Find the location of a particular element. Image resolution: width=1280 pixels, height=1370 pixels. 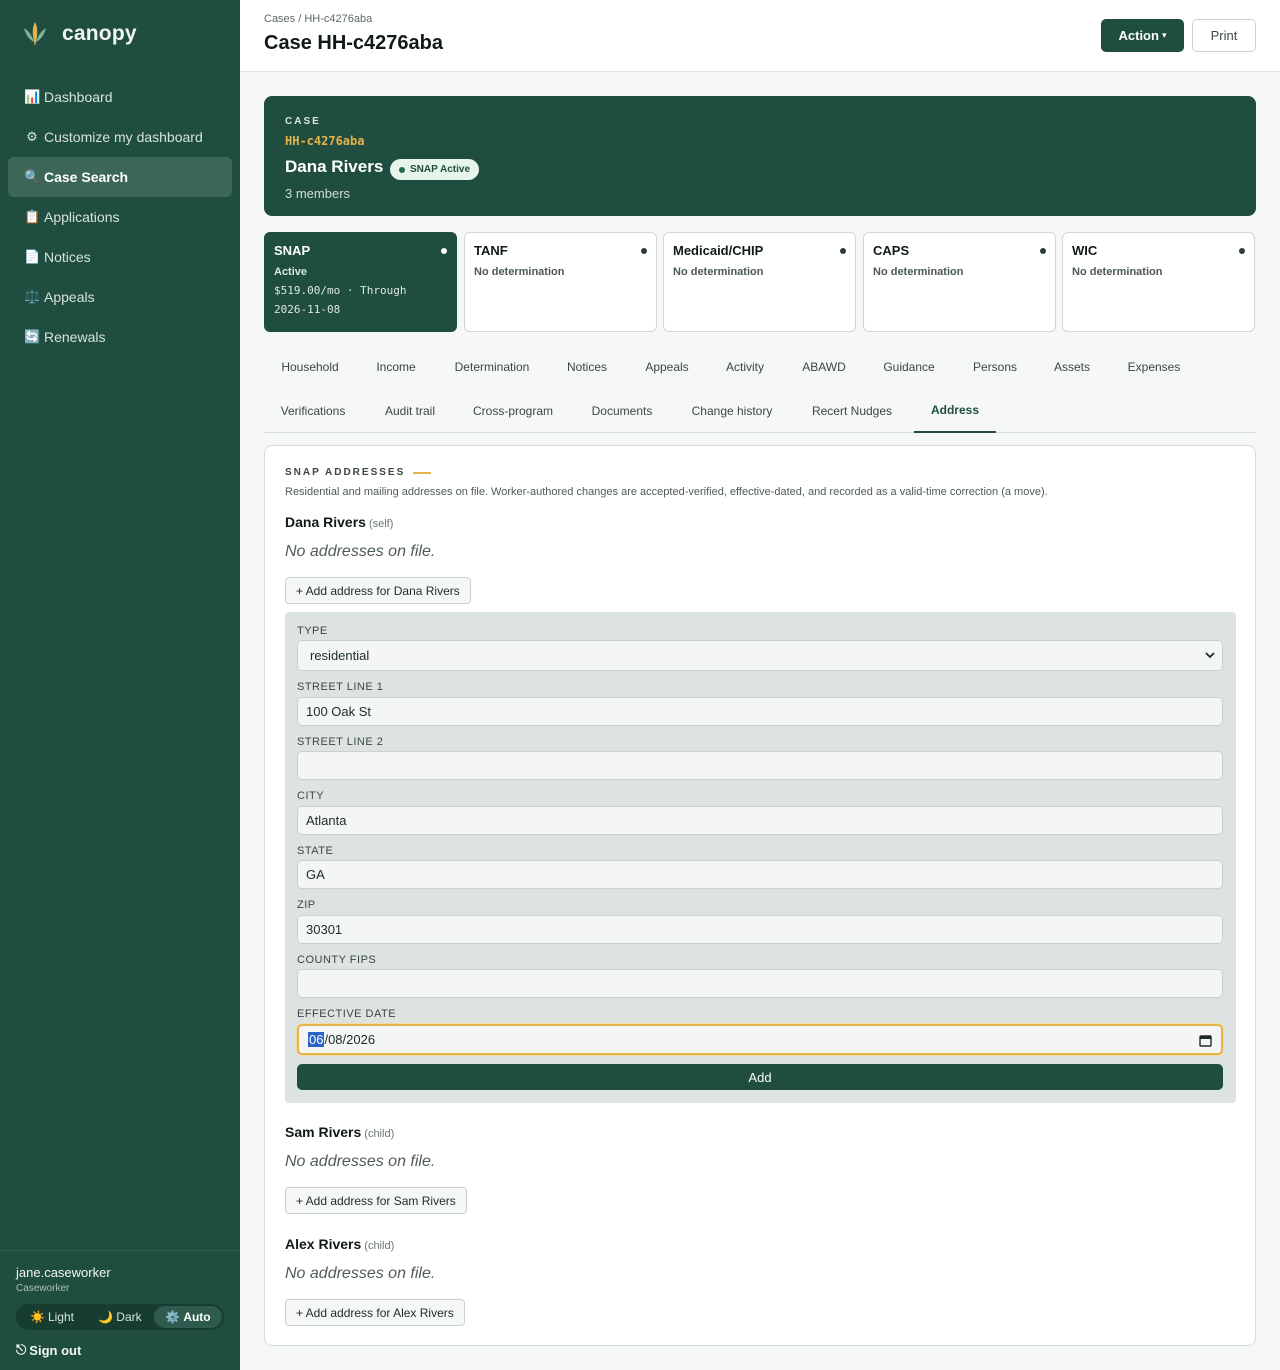

chevron-down-icon: ▾ is located at coordinates (1164, 35).